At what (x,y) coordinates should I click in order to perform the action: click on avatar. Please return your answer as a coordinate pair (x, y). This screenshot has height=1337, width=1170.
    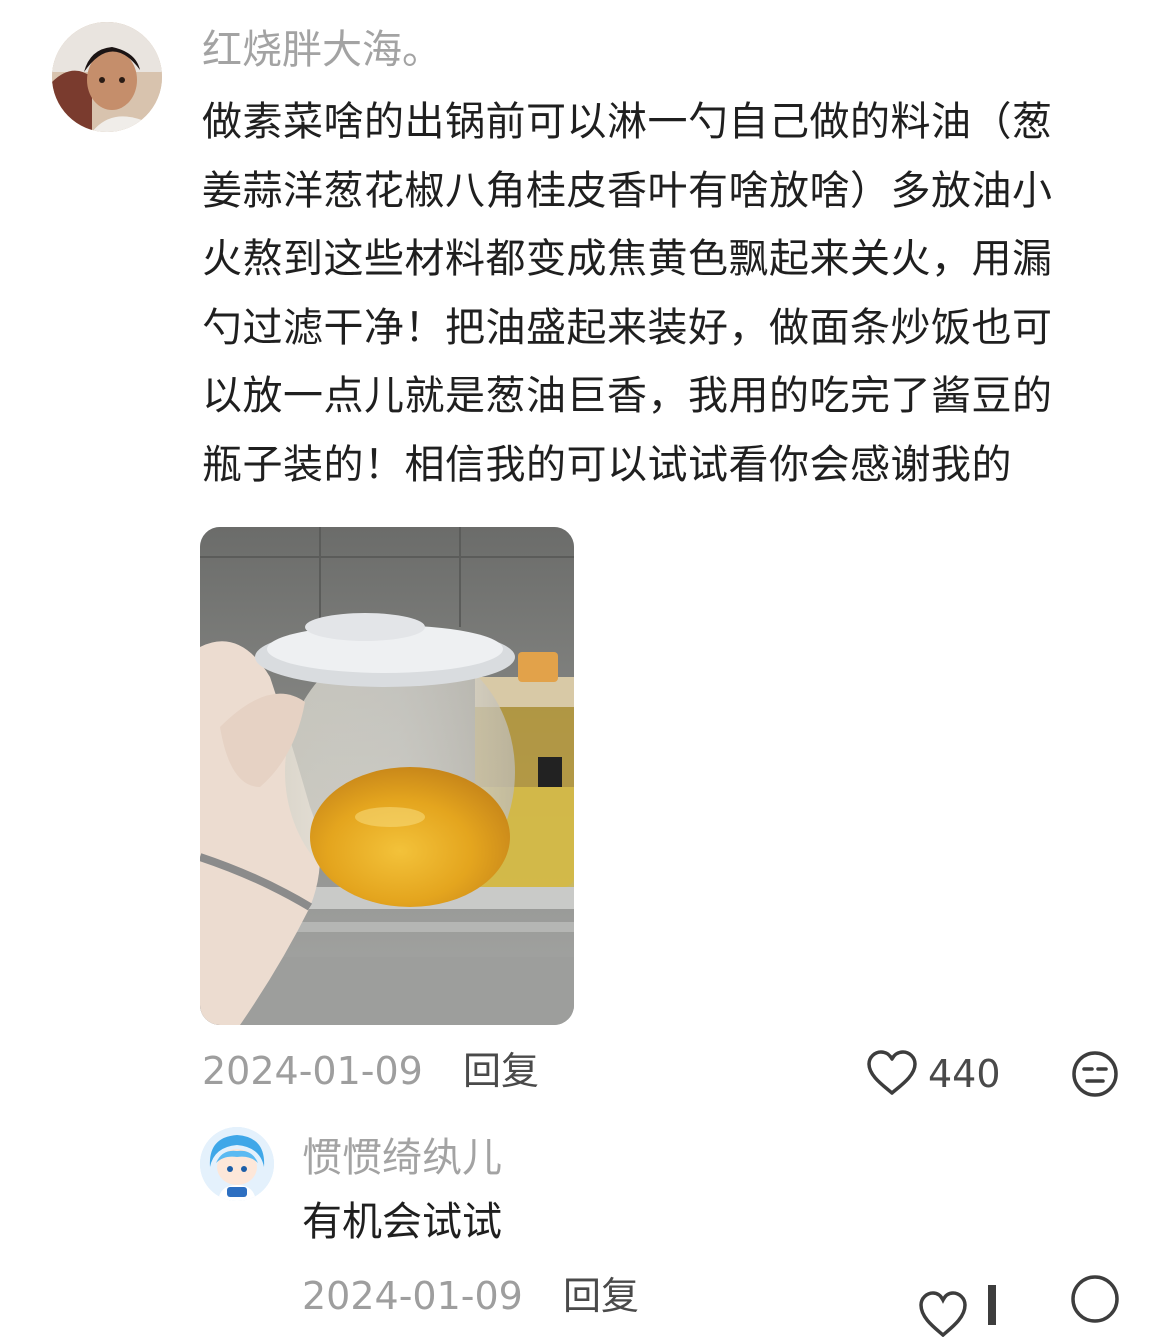
    Looking at the image, I should click on (107, 77).